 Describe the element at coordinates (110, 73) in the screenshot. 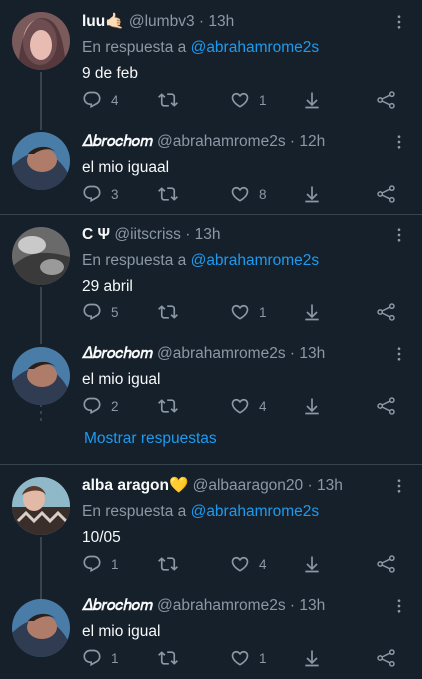

I see `tweet-text: 9 de feb` at that location.